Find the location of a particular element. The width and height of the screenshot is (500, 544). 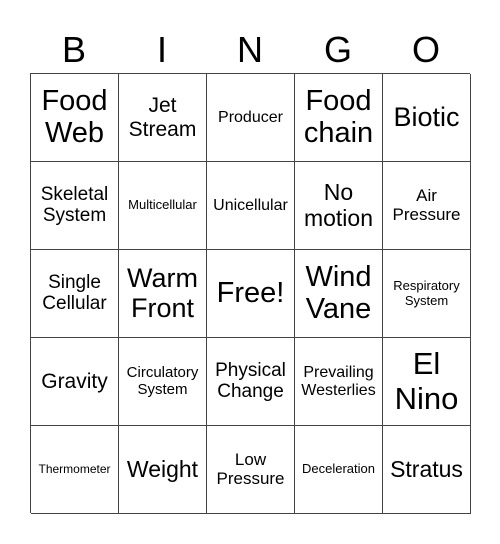

bingo-cell: Circulatory System is located at coordinates (163, 382).